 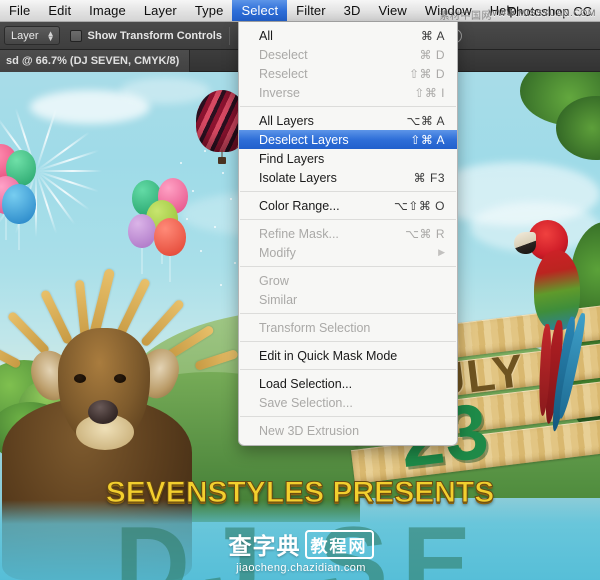 I want to click on document-tab: sd @ 66.7% (DJ SEVEN, CMYK/8), so click(x=95, y=60).